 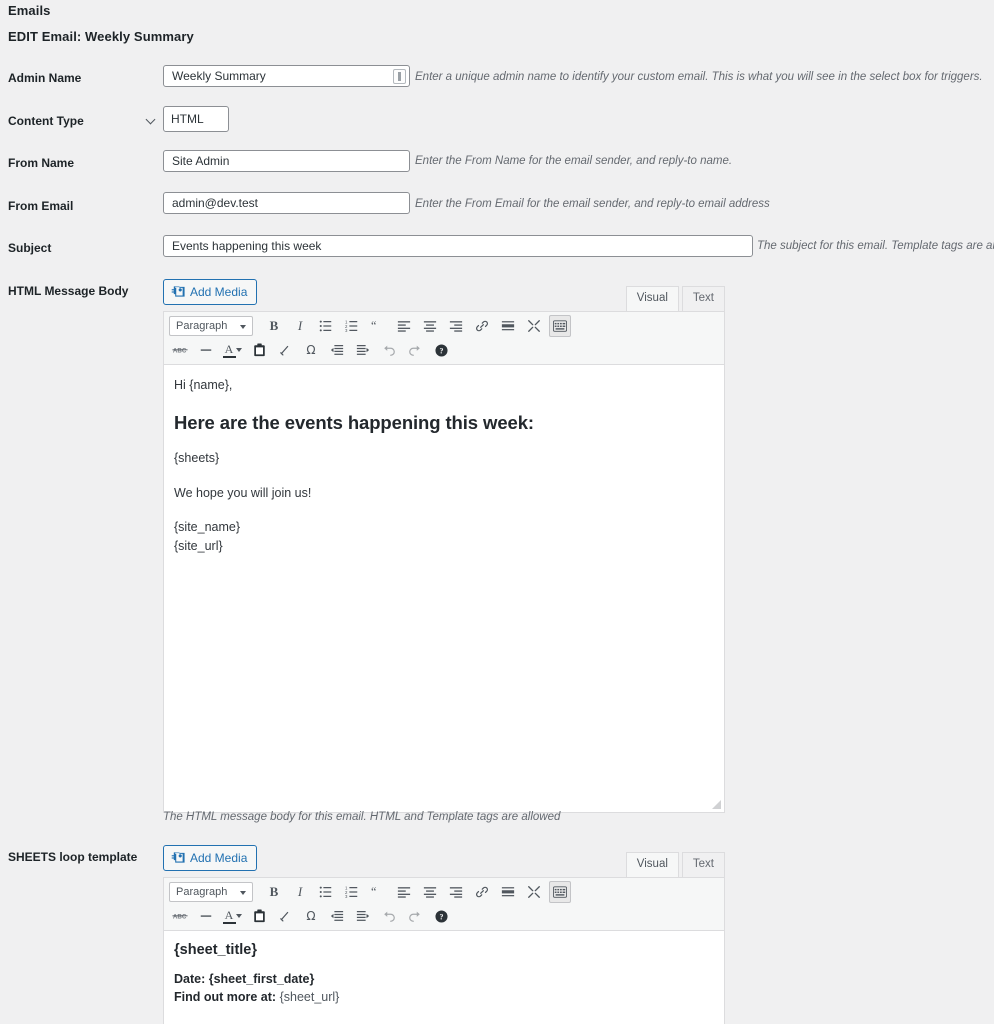 I want to click on toolbar-row-1-b: Paragraph B I 123 “, so click(x=444, y=892).